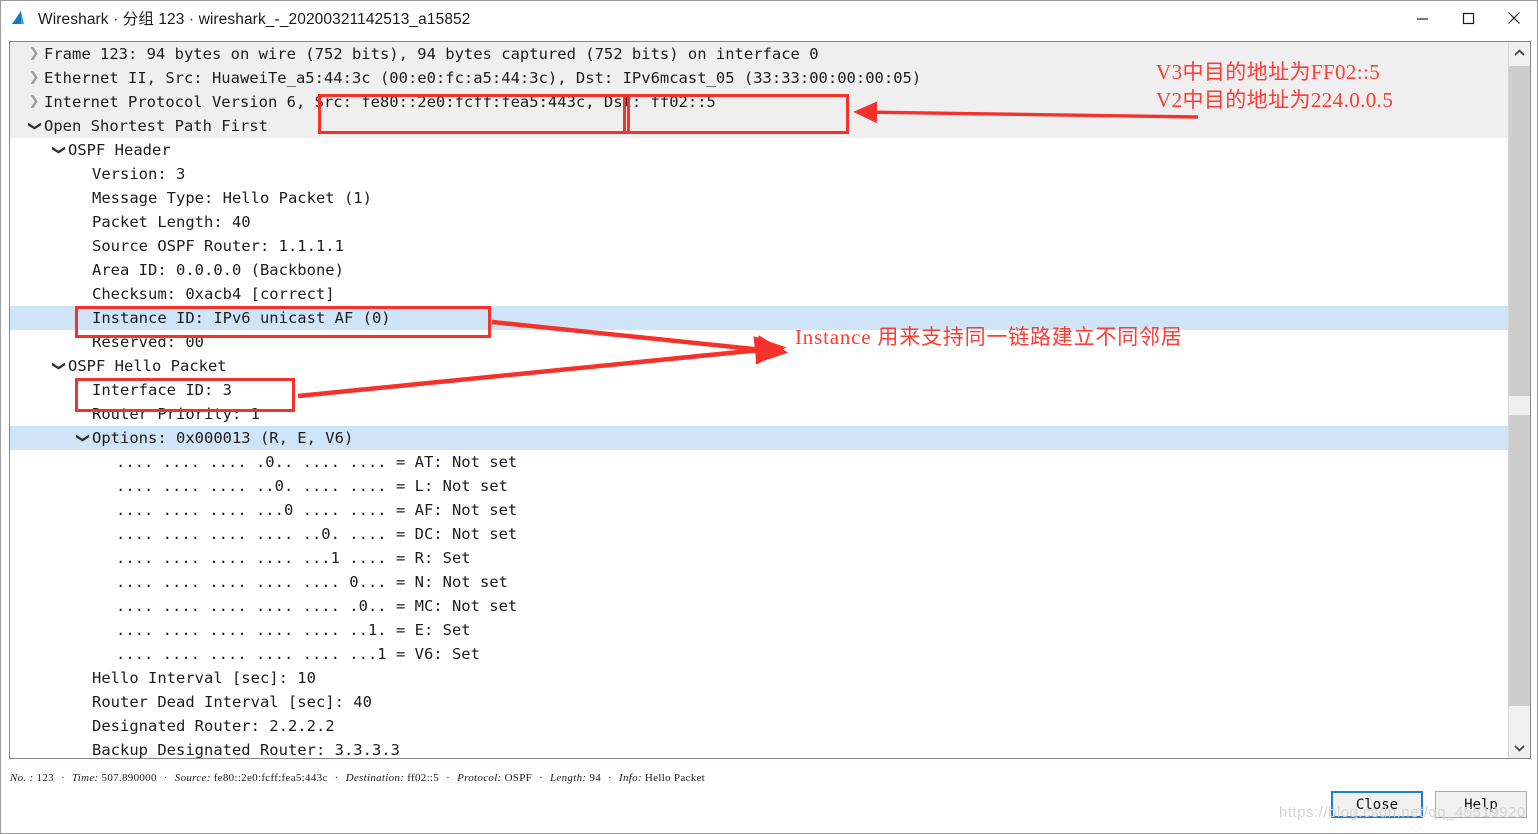  Describe the element at coordinates (232, 198) in the screenshot. I see `tree-row-label: Message Type: Hello Packet (1)` at that location.